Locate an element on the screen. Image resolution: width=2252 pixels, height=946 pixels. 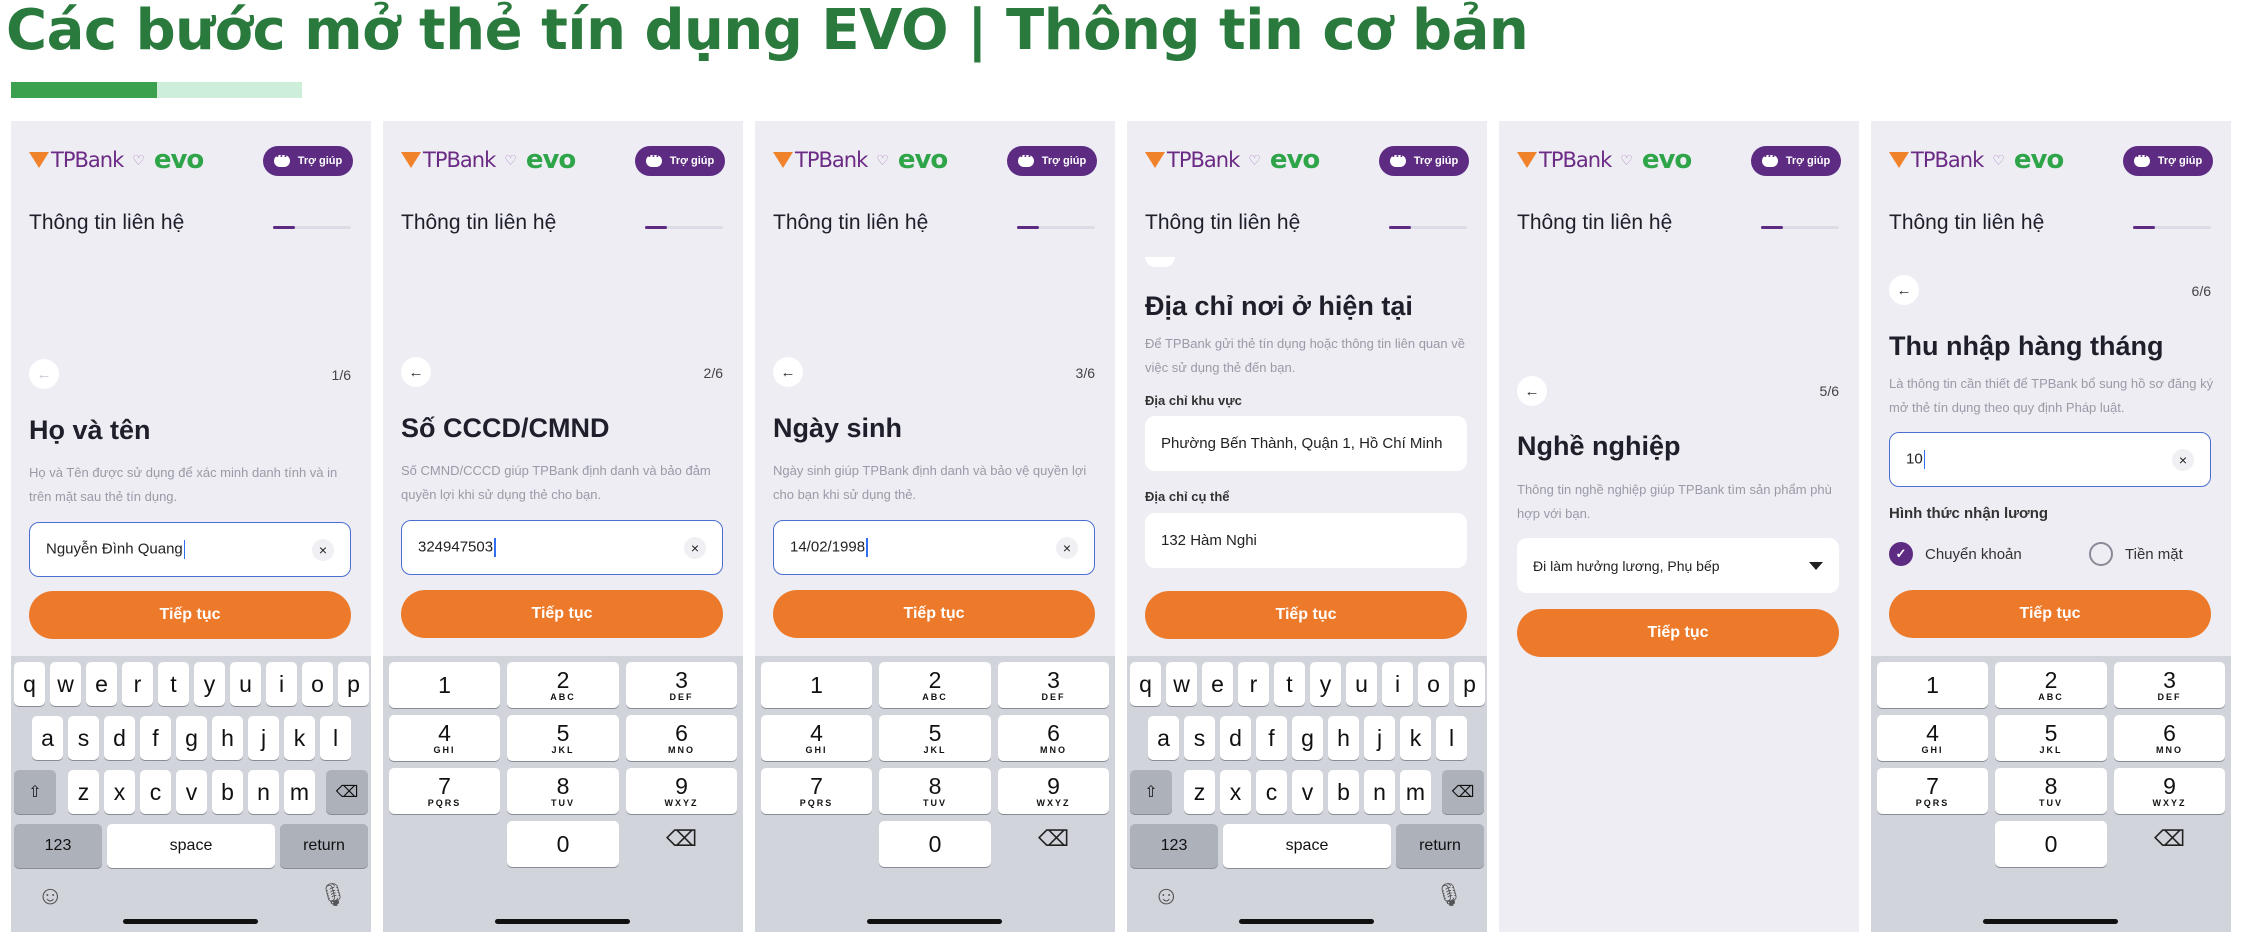
key-e: e is located at coordinates (1217, 684).